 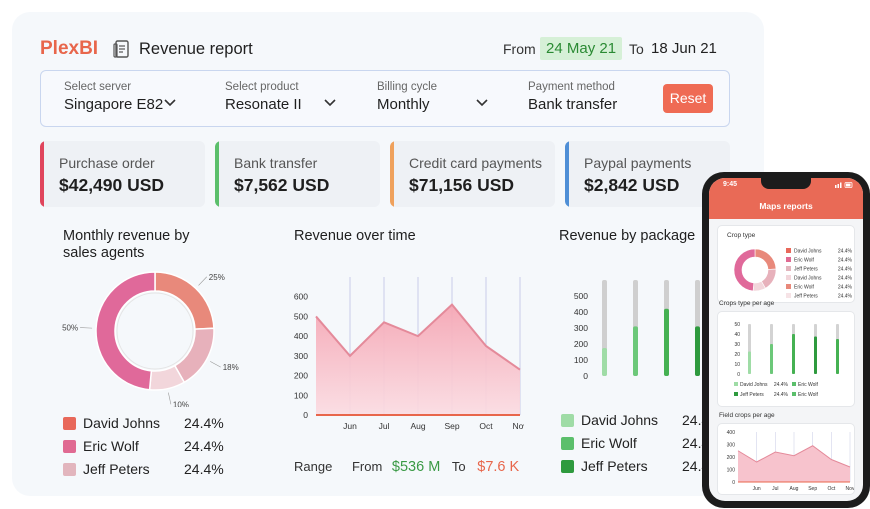 I want to click on bar-y-tick: 200, so click(x=581, y=344).